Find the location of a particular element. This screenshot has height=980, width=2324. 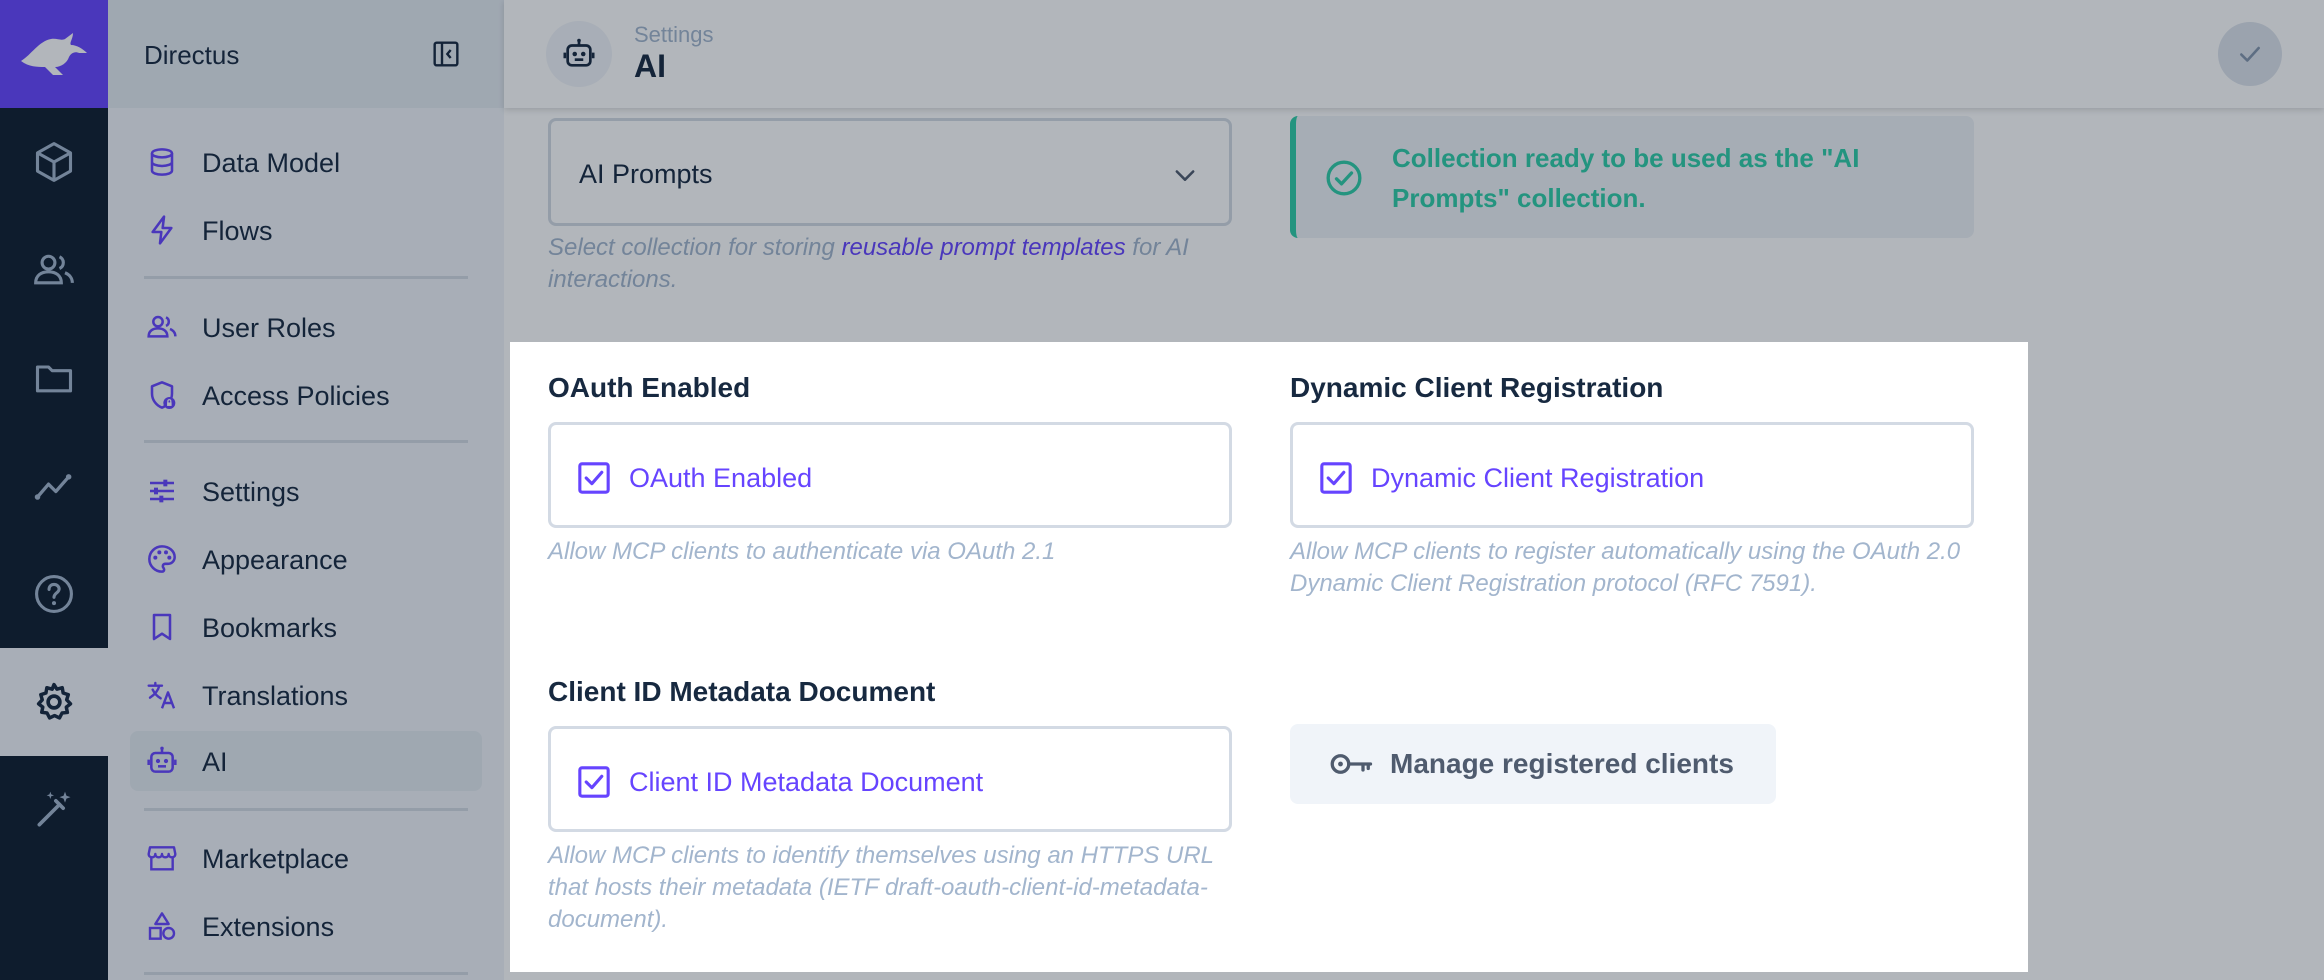

sidebar-item-label: Data Model is located at coordinates (271, 163).